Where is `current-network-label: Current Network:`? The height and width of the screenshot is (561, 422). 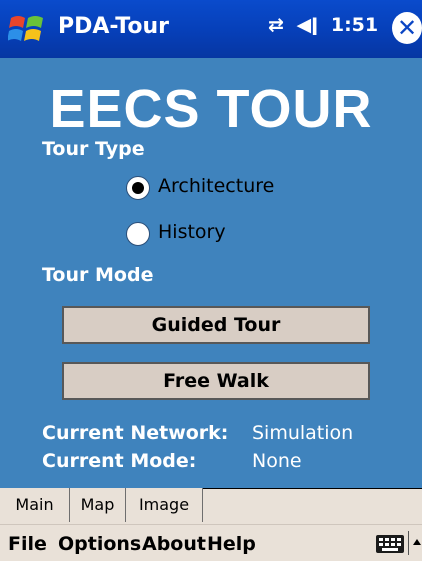
current-network-label: Current Network: is located at coordinates (135, 433).